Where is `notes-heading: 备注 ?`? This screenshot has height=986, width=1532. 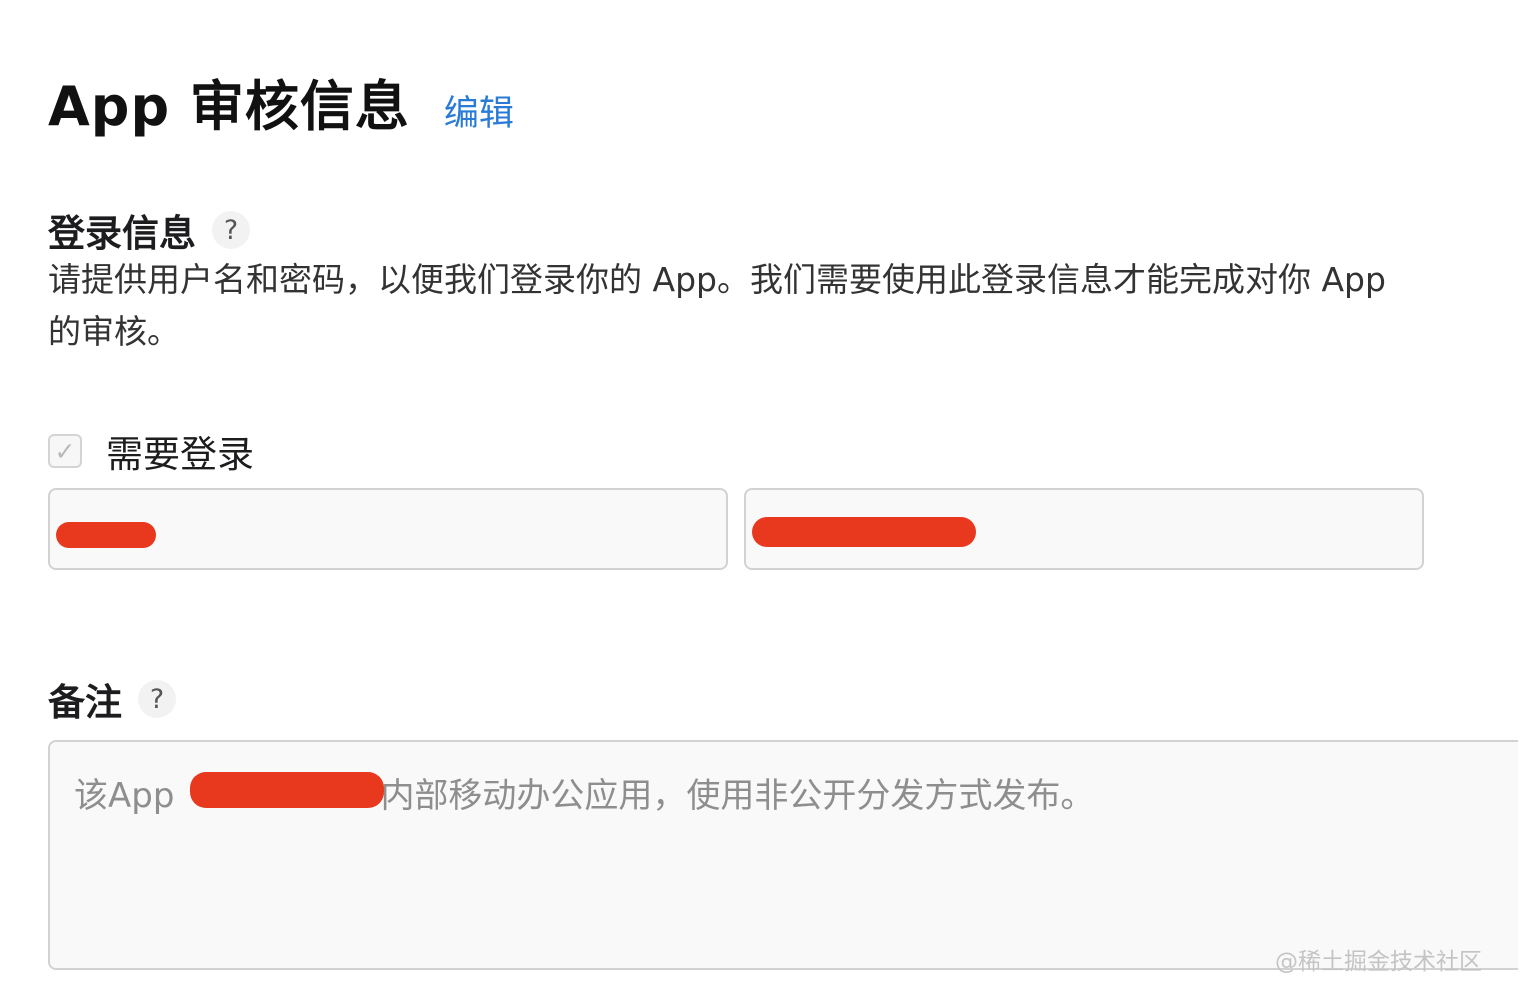
notes-heading: 备注 ? is located at coordinates (112, 699).